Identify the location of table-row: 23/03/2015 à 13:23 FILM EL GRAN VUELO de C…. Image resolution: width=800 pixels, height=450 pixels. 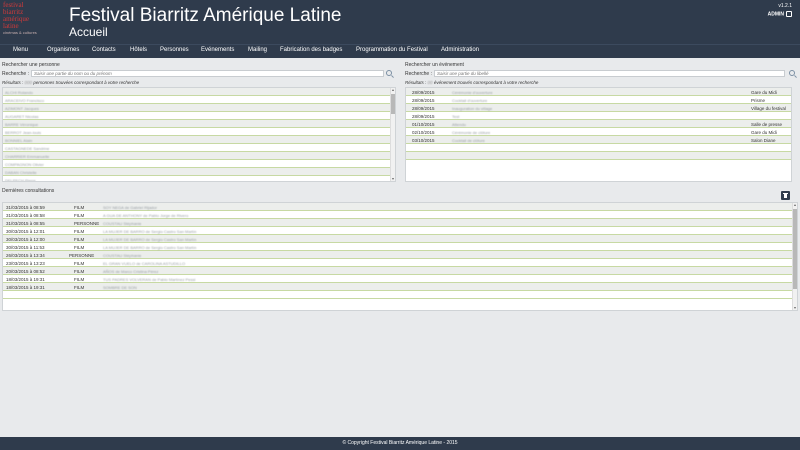
(400, 263).